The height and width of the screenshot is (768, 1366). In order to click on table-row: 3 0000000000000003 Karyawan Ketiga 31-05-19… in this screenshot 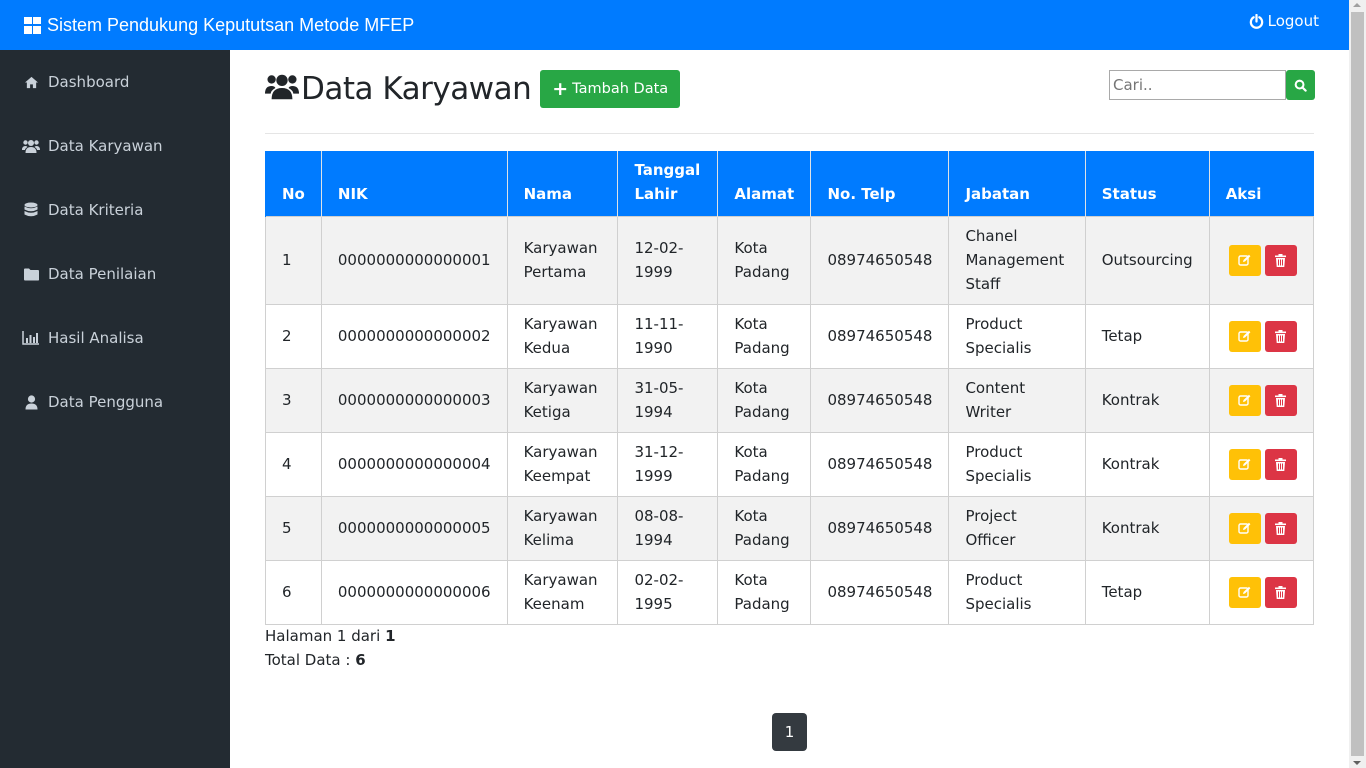, I will do `click(790, 400)`.